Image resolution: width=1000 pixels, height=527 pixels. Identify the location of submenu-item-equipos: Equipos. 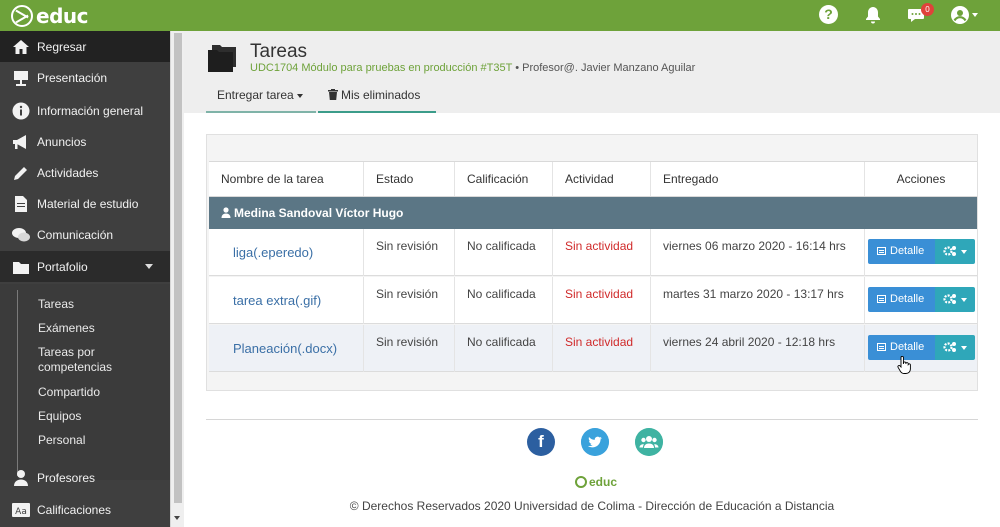
(59, 416).